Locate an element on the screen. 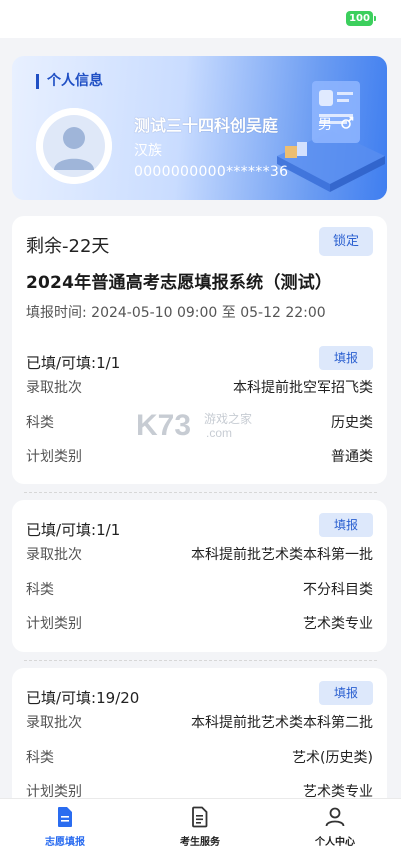 The width and height of the screenshot is (401, 852). fill-time-range: 填报时间: 2024-05-10 09:00 至 05-12 22:00 is located at coordinates (176, 313).